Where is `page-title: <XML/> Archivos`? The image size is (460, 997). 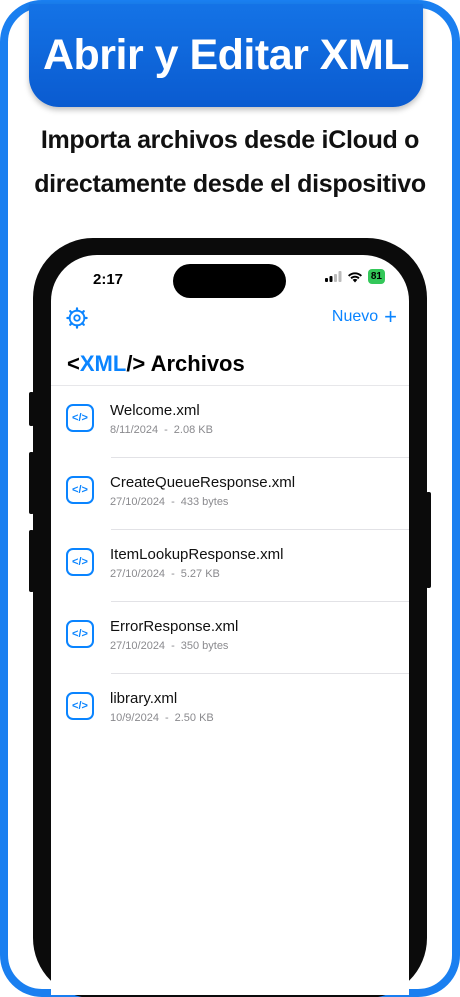 page-title: <XML/> Archivos is located at coordinates (156, 364).